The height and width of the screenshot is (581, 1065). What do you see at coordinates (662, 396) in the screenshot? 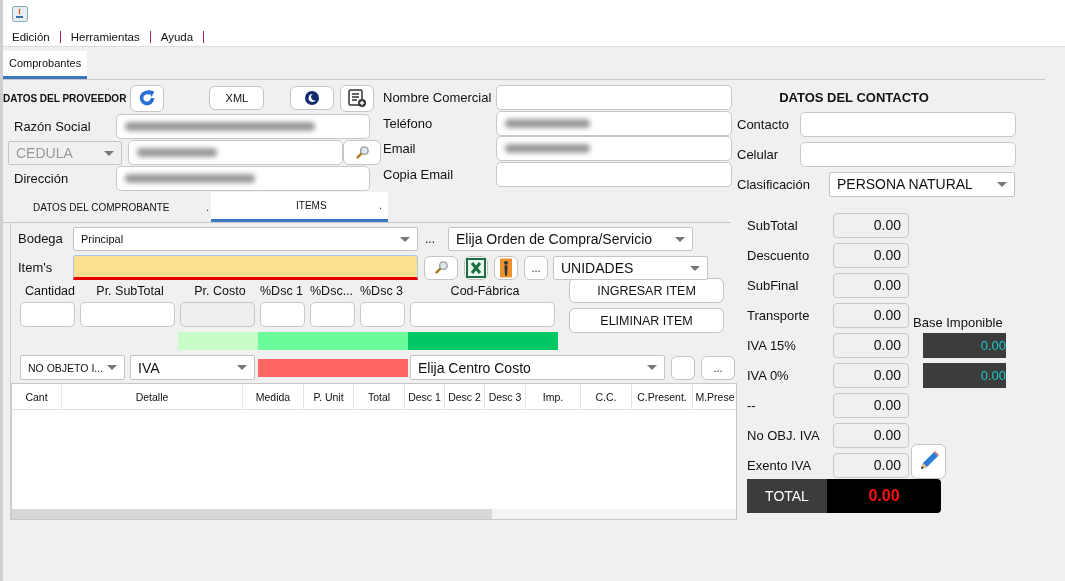
I see `column-header: C.Present.` at bounding box center [662, 396].